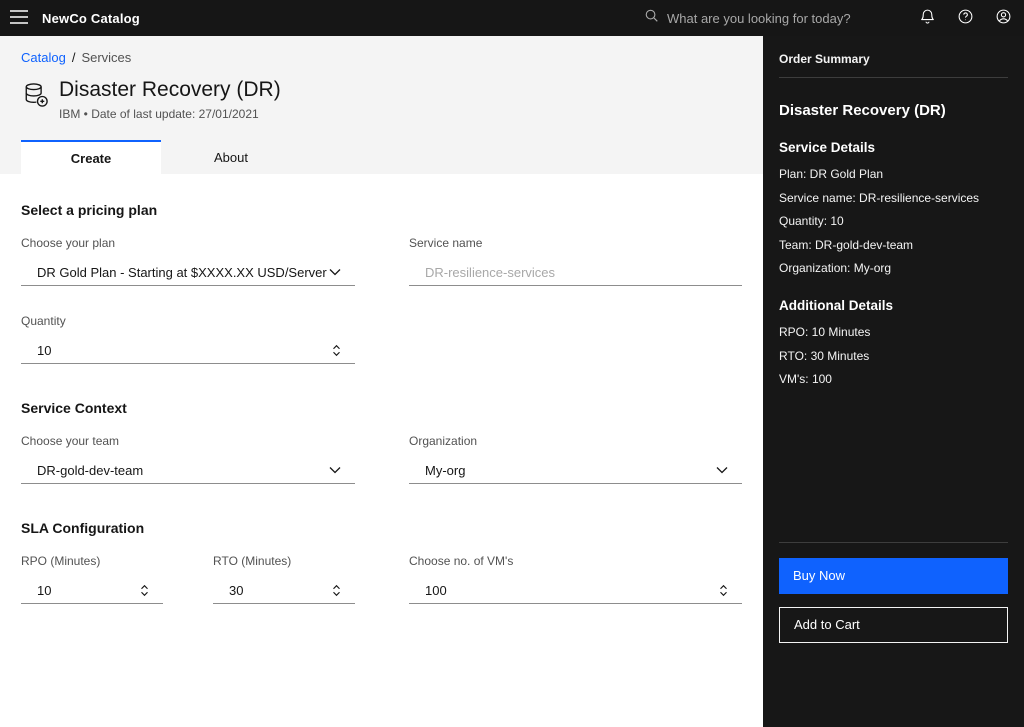 The height and width of the screenshot is (727, 1024). I want to click on vm-count-stepper, so click(723, 590).